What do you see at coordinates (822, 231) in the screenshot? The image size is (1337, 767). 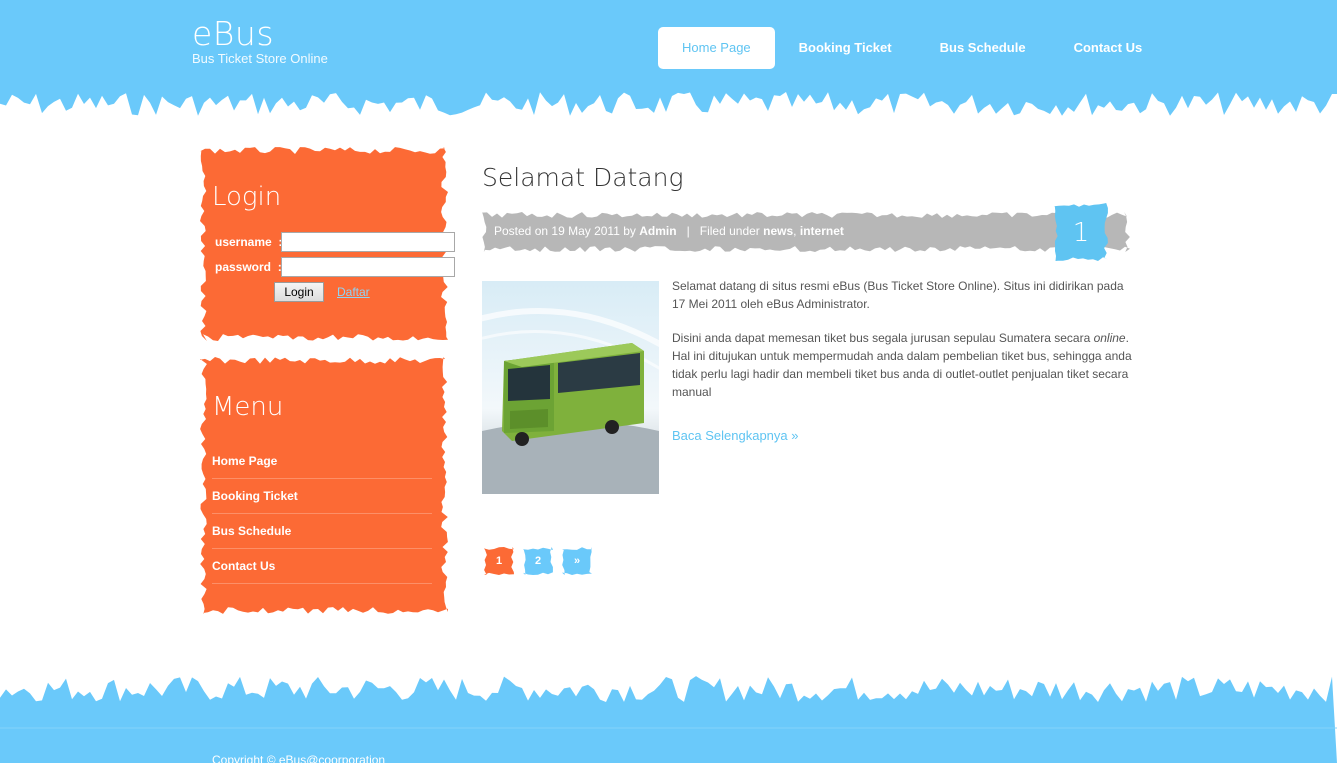 I see `category-internet: internet` at bounding box center [822, 231].